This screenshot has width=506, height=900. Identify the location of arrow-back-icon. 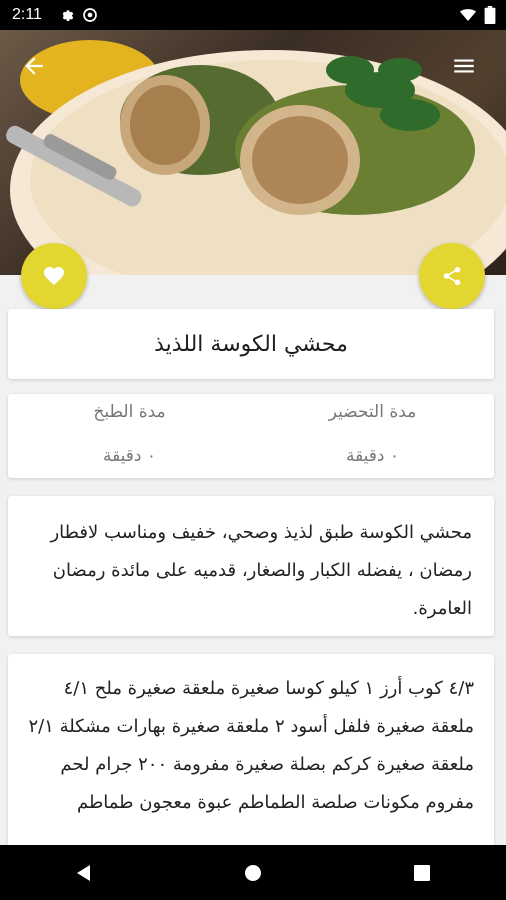
(34, 66).